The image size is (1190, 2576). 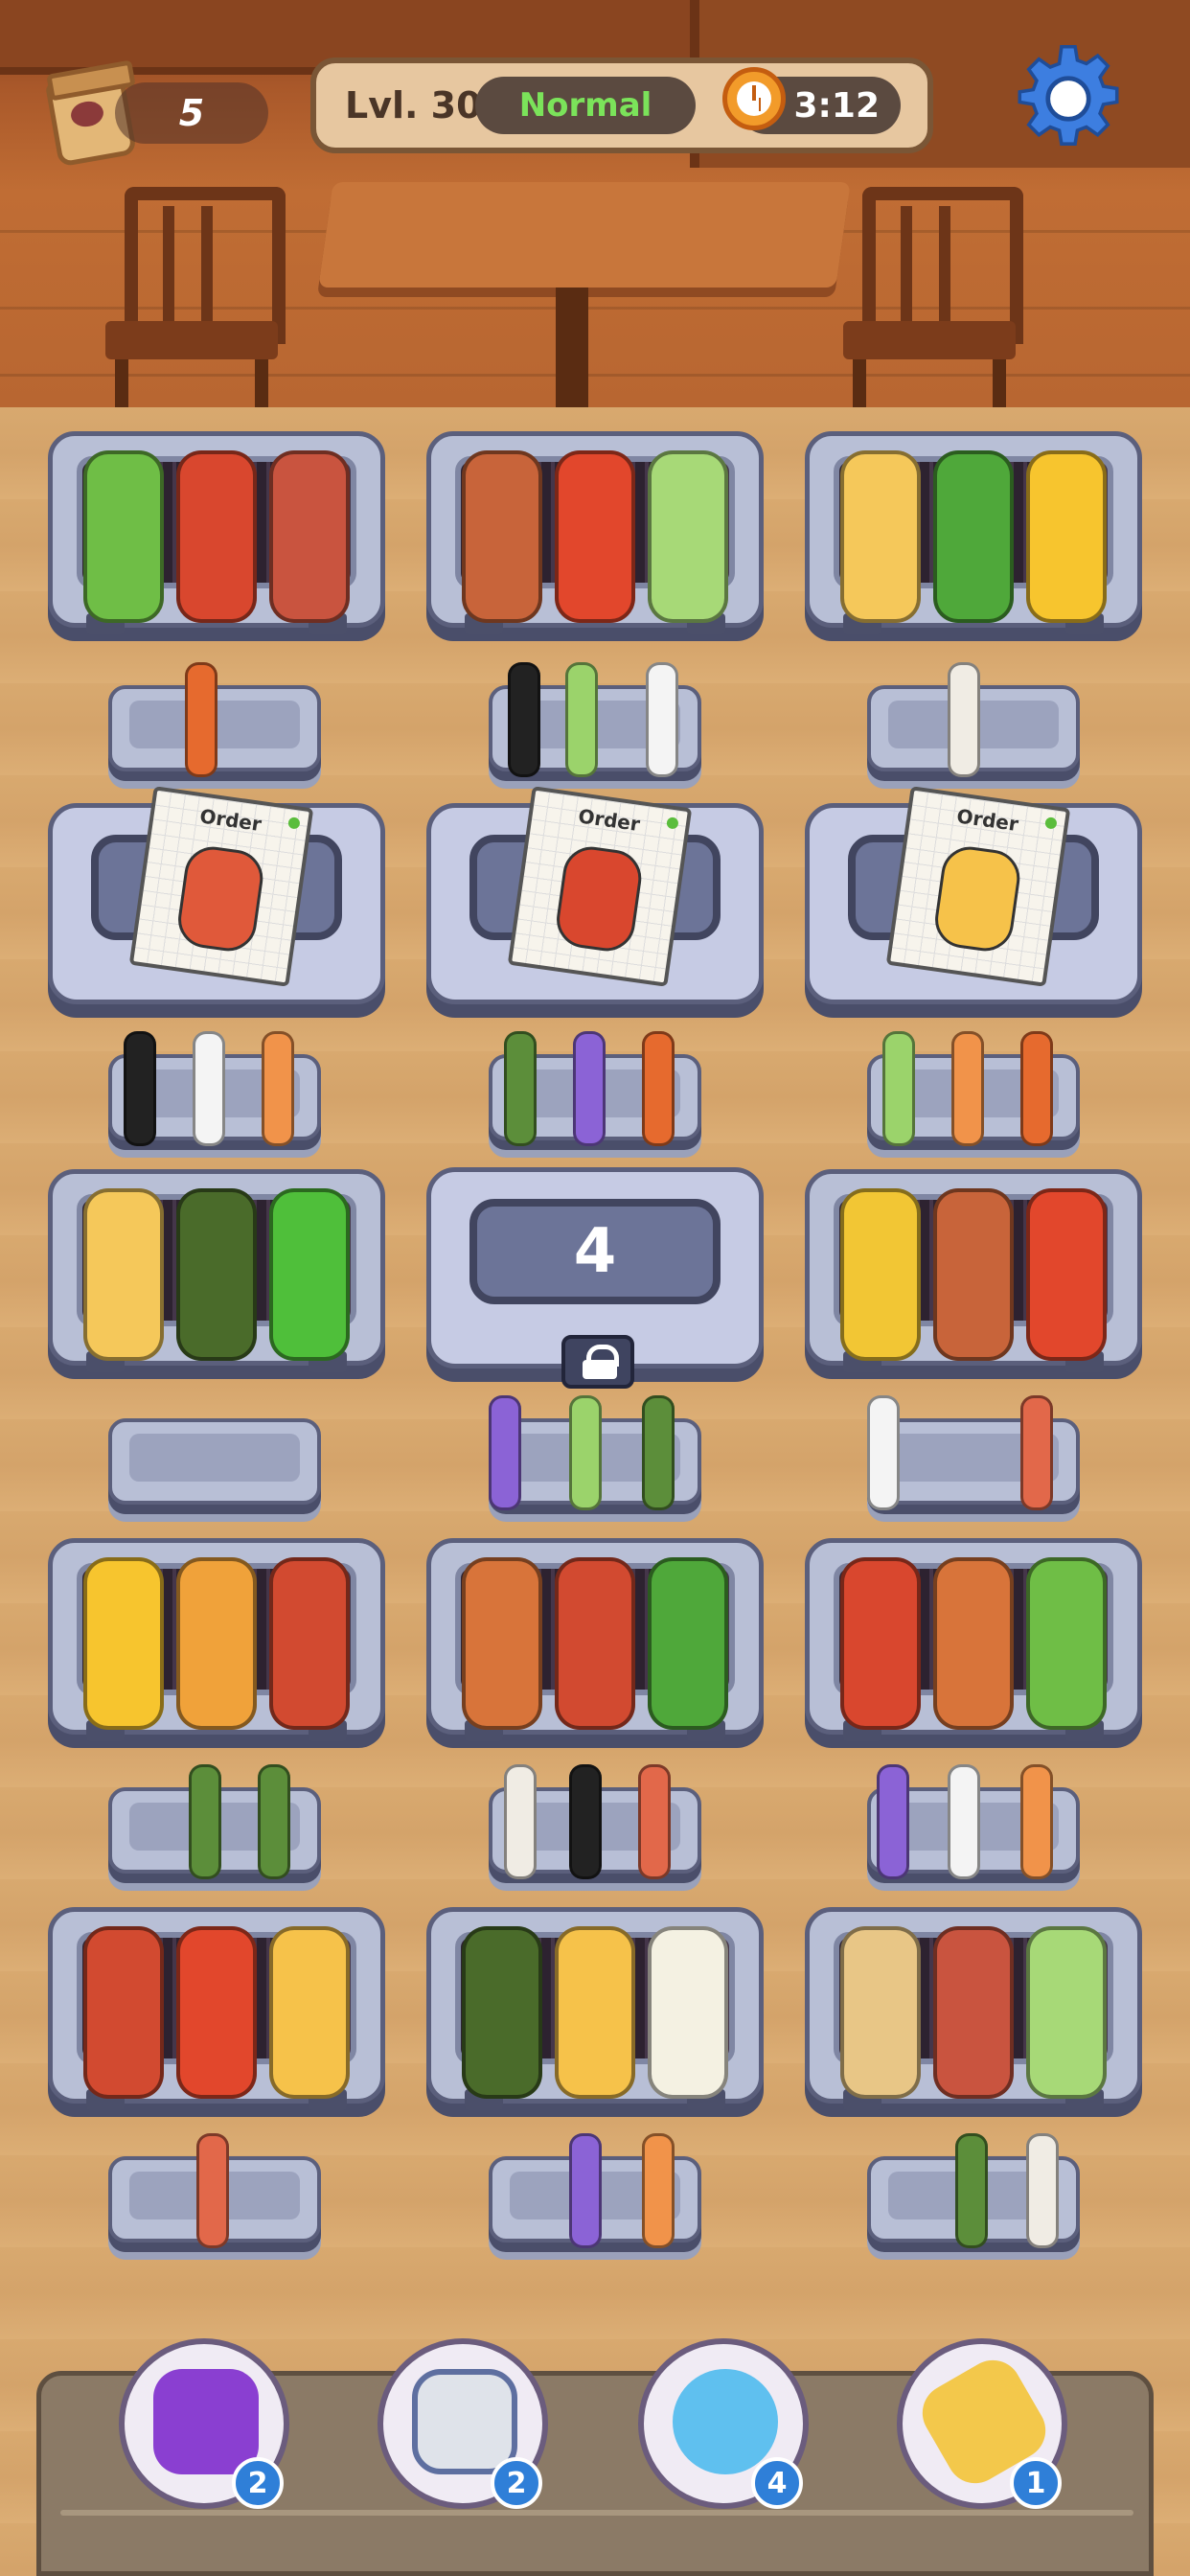 I want to click on chair-right, so click(x=933, y=297).